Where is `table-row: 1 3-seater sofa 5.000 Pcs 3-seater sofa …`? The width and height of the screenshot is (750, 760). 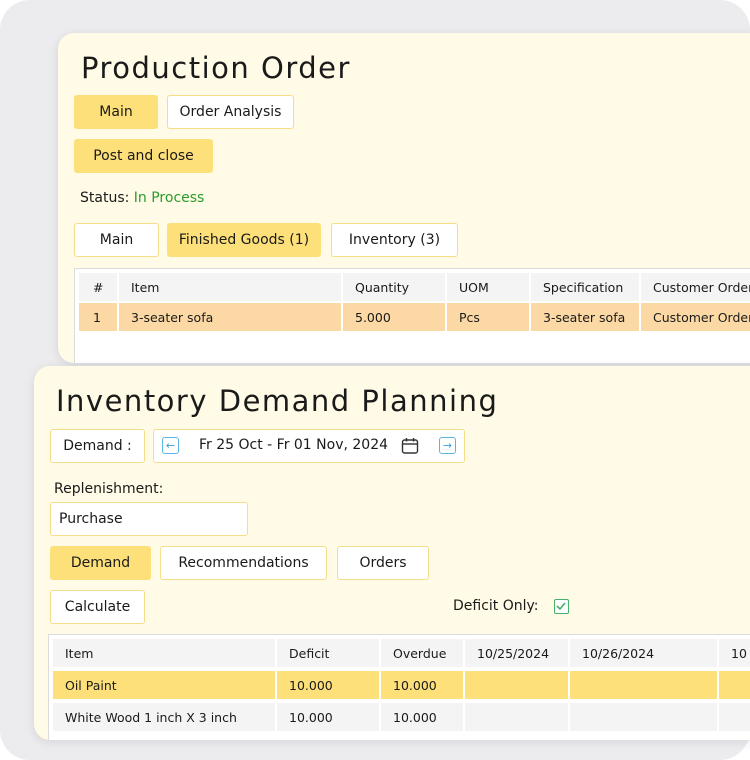
table-row: 1 3-seater sofa 5.000 Pcs 3-seater sofa … is located at coordinates (412, 317).